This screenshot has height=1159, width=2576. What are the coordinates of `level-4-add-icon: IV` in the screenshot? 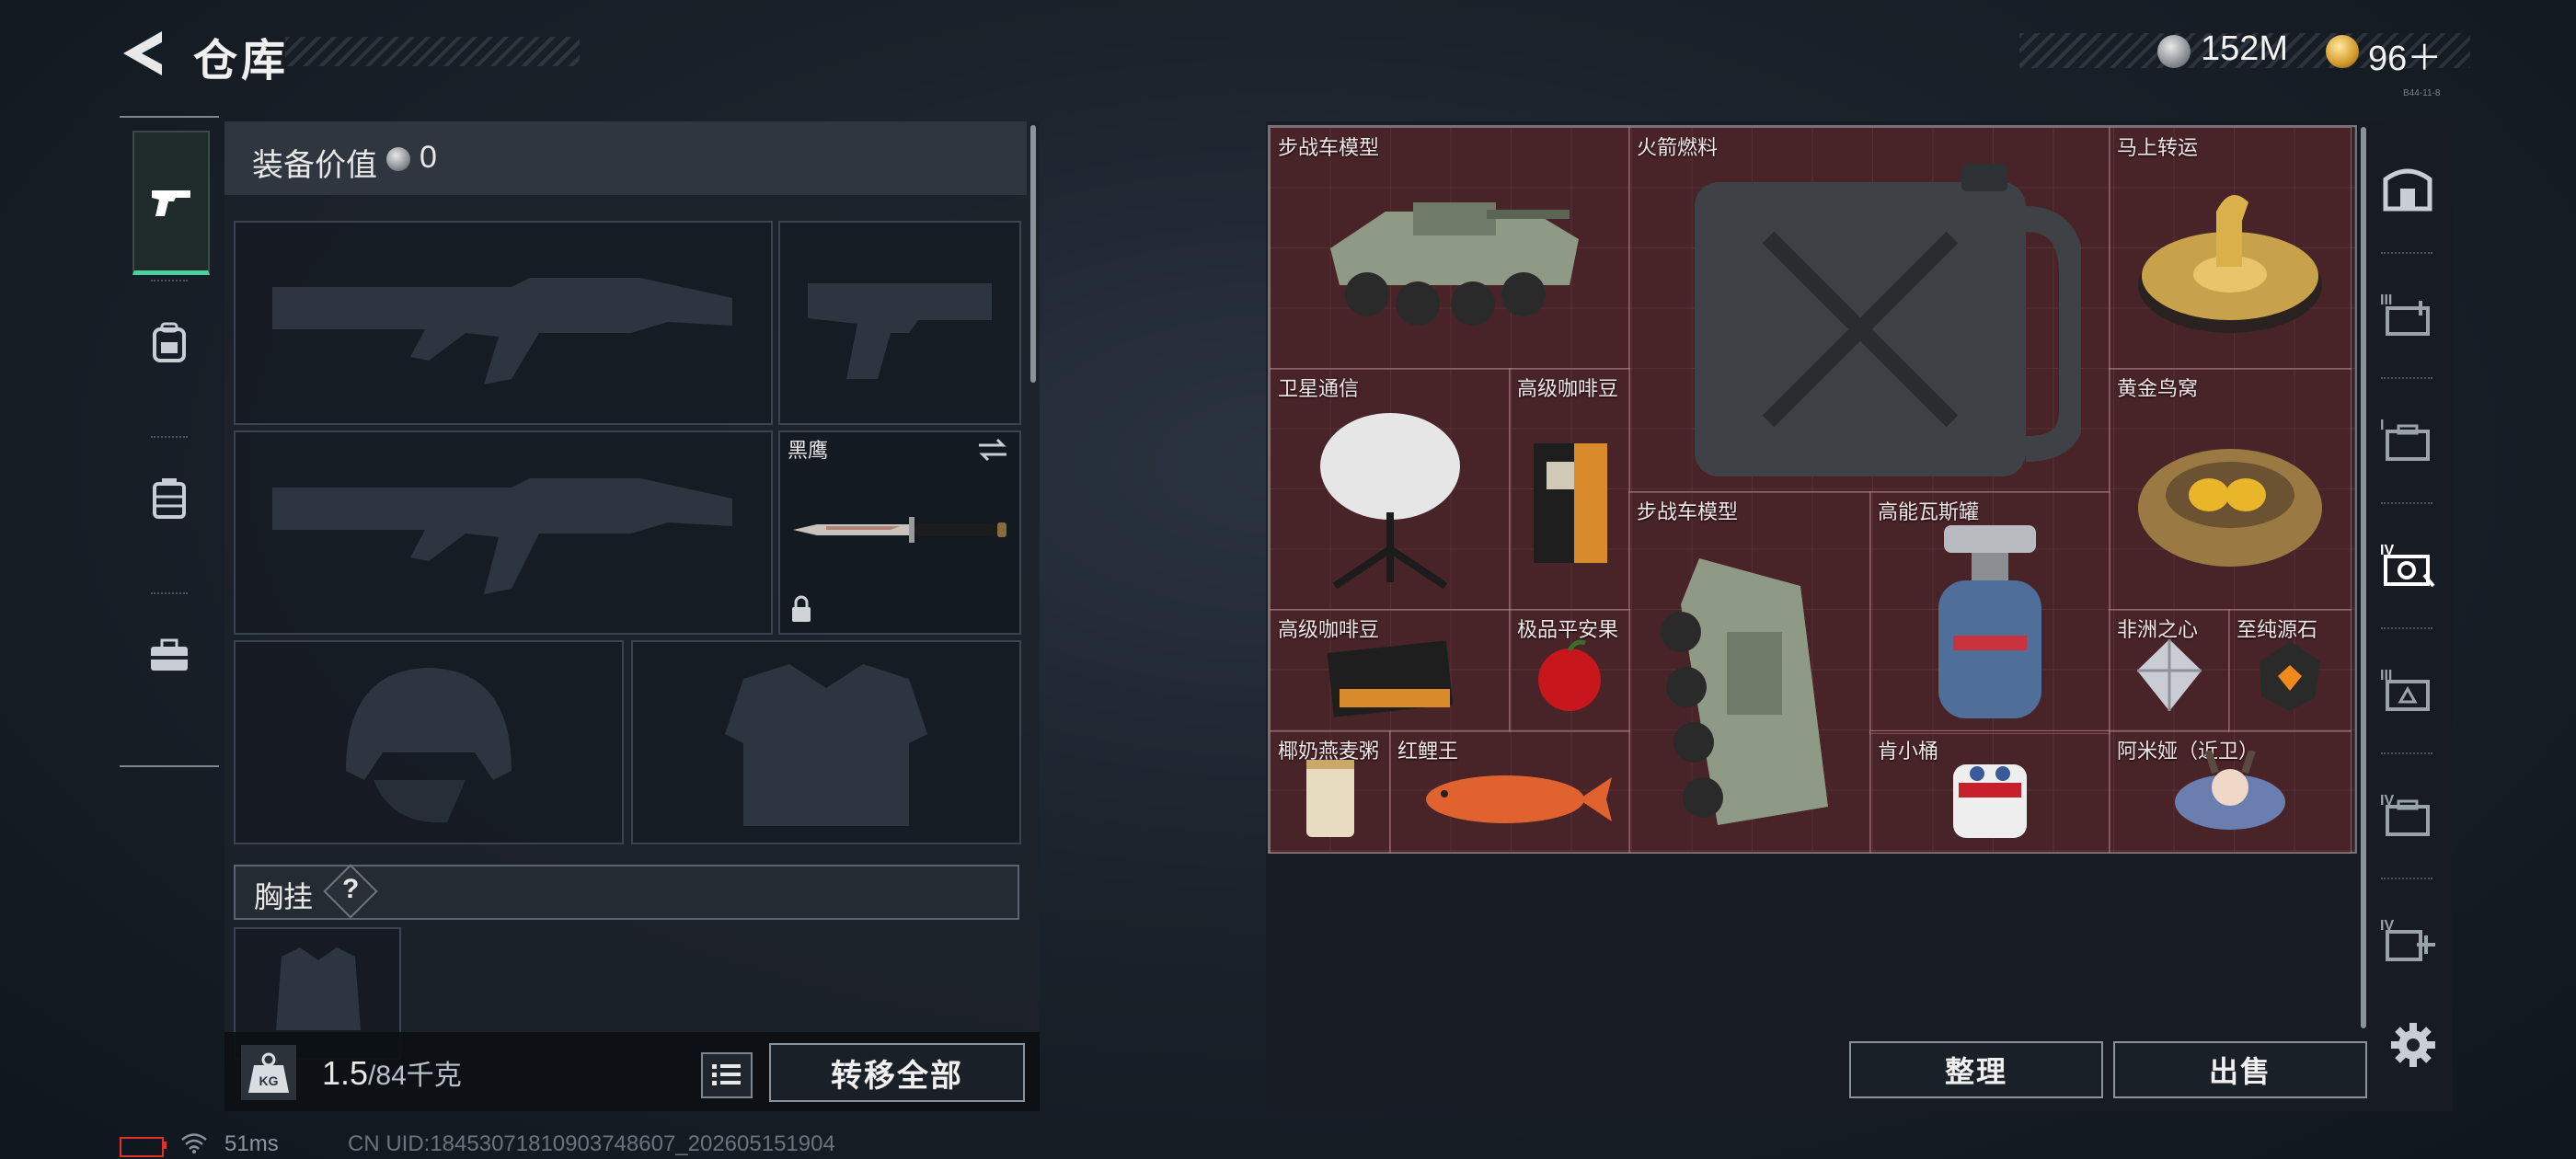 It's located at (2407, 939).